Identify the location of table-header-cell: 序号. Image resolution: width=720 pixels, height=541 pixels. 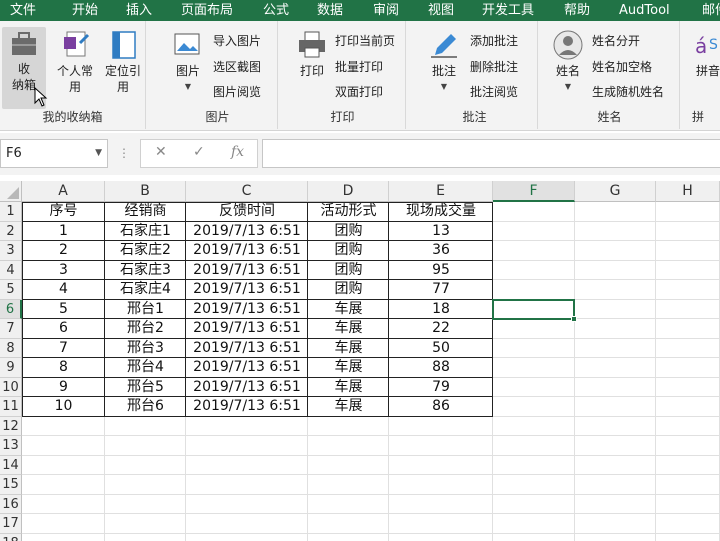
(63, 212).